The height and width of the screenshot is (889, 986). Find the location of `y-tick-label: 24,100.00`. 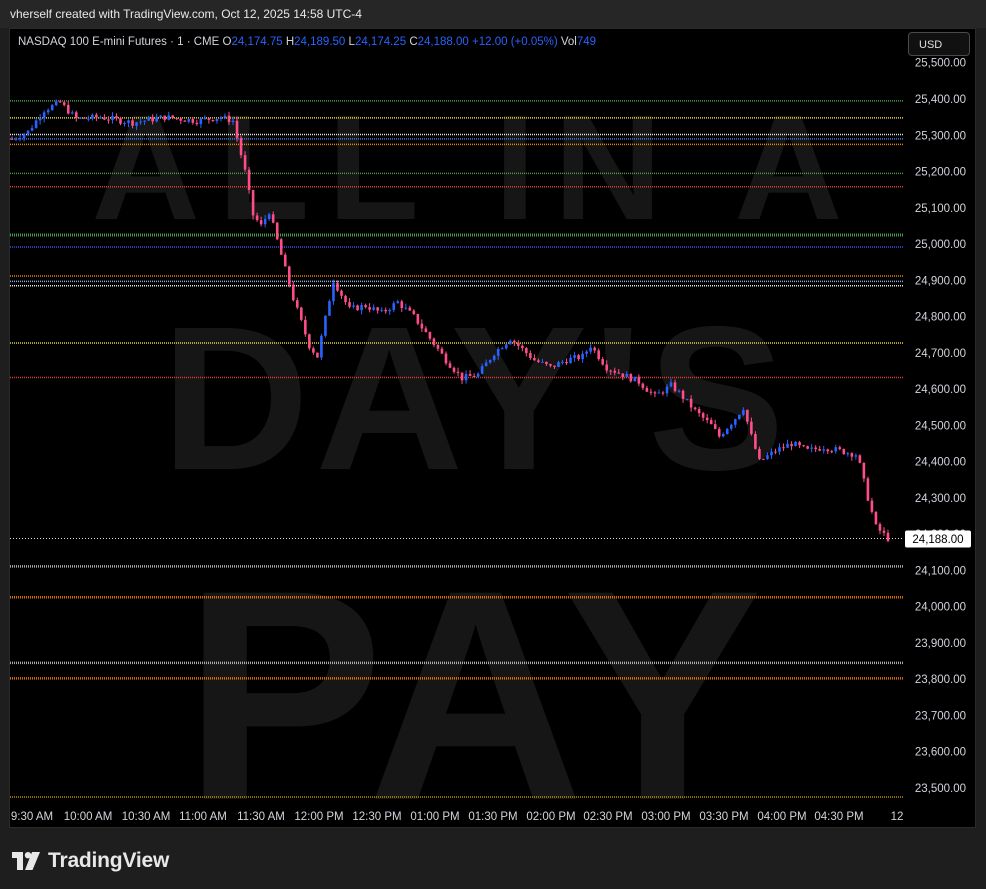

y-tick-label: 24,100.00 is located at coordinates (940, 571).